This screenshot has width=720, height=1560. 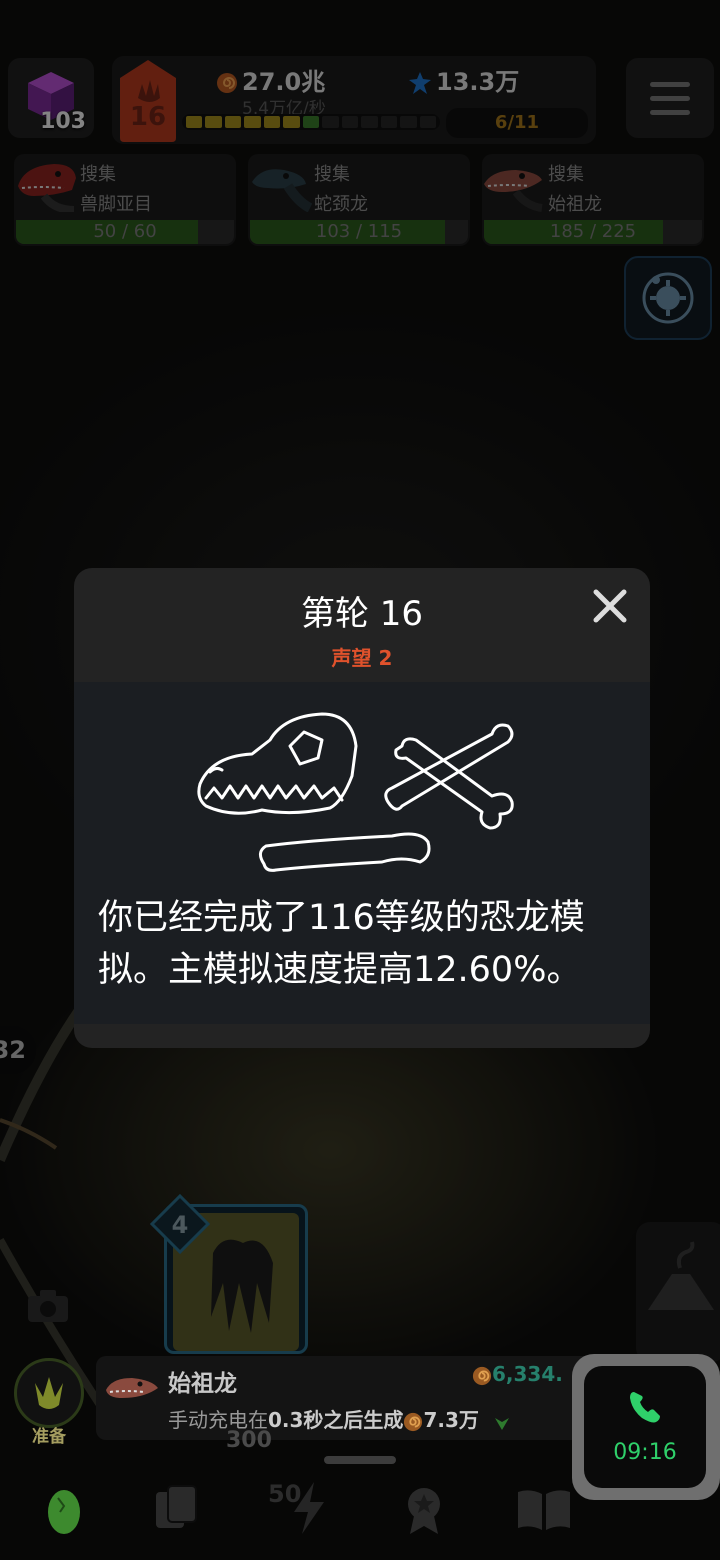 I want to click on dino-footprint-icon, so click(x=49, y=1393).